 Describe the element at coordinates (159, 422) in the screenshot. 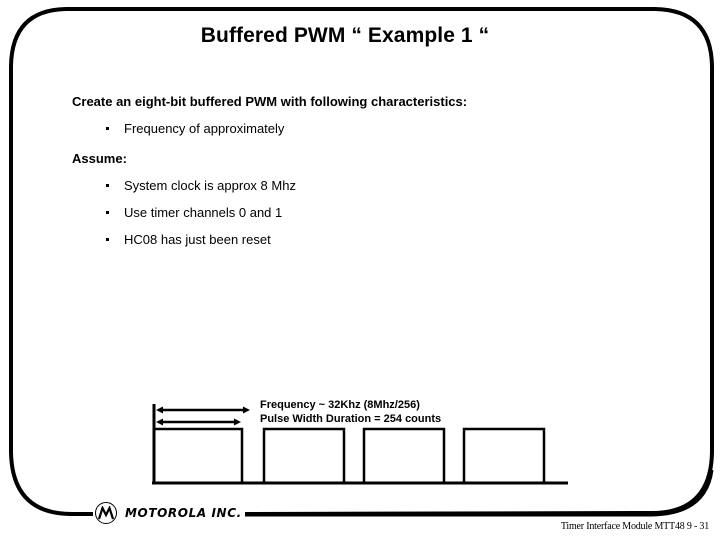

I see `pulse-width-arrow-left-head` at that location.